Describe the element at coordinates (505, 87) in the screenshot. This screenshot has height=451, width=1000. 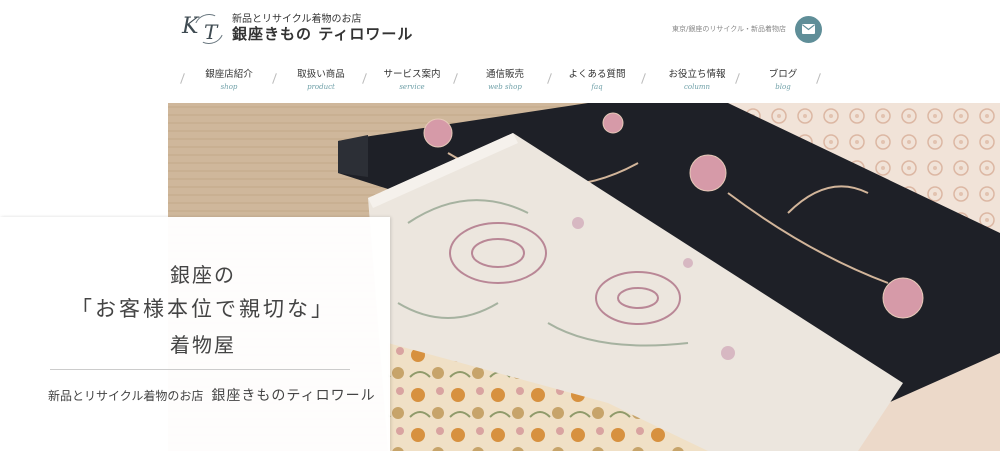
I see `nav-sublabel: web shop` at that location.